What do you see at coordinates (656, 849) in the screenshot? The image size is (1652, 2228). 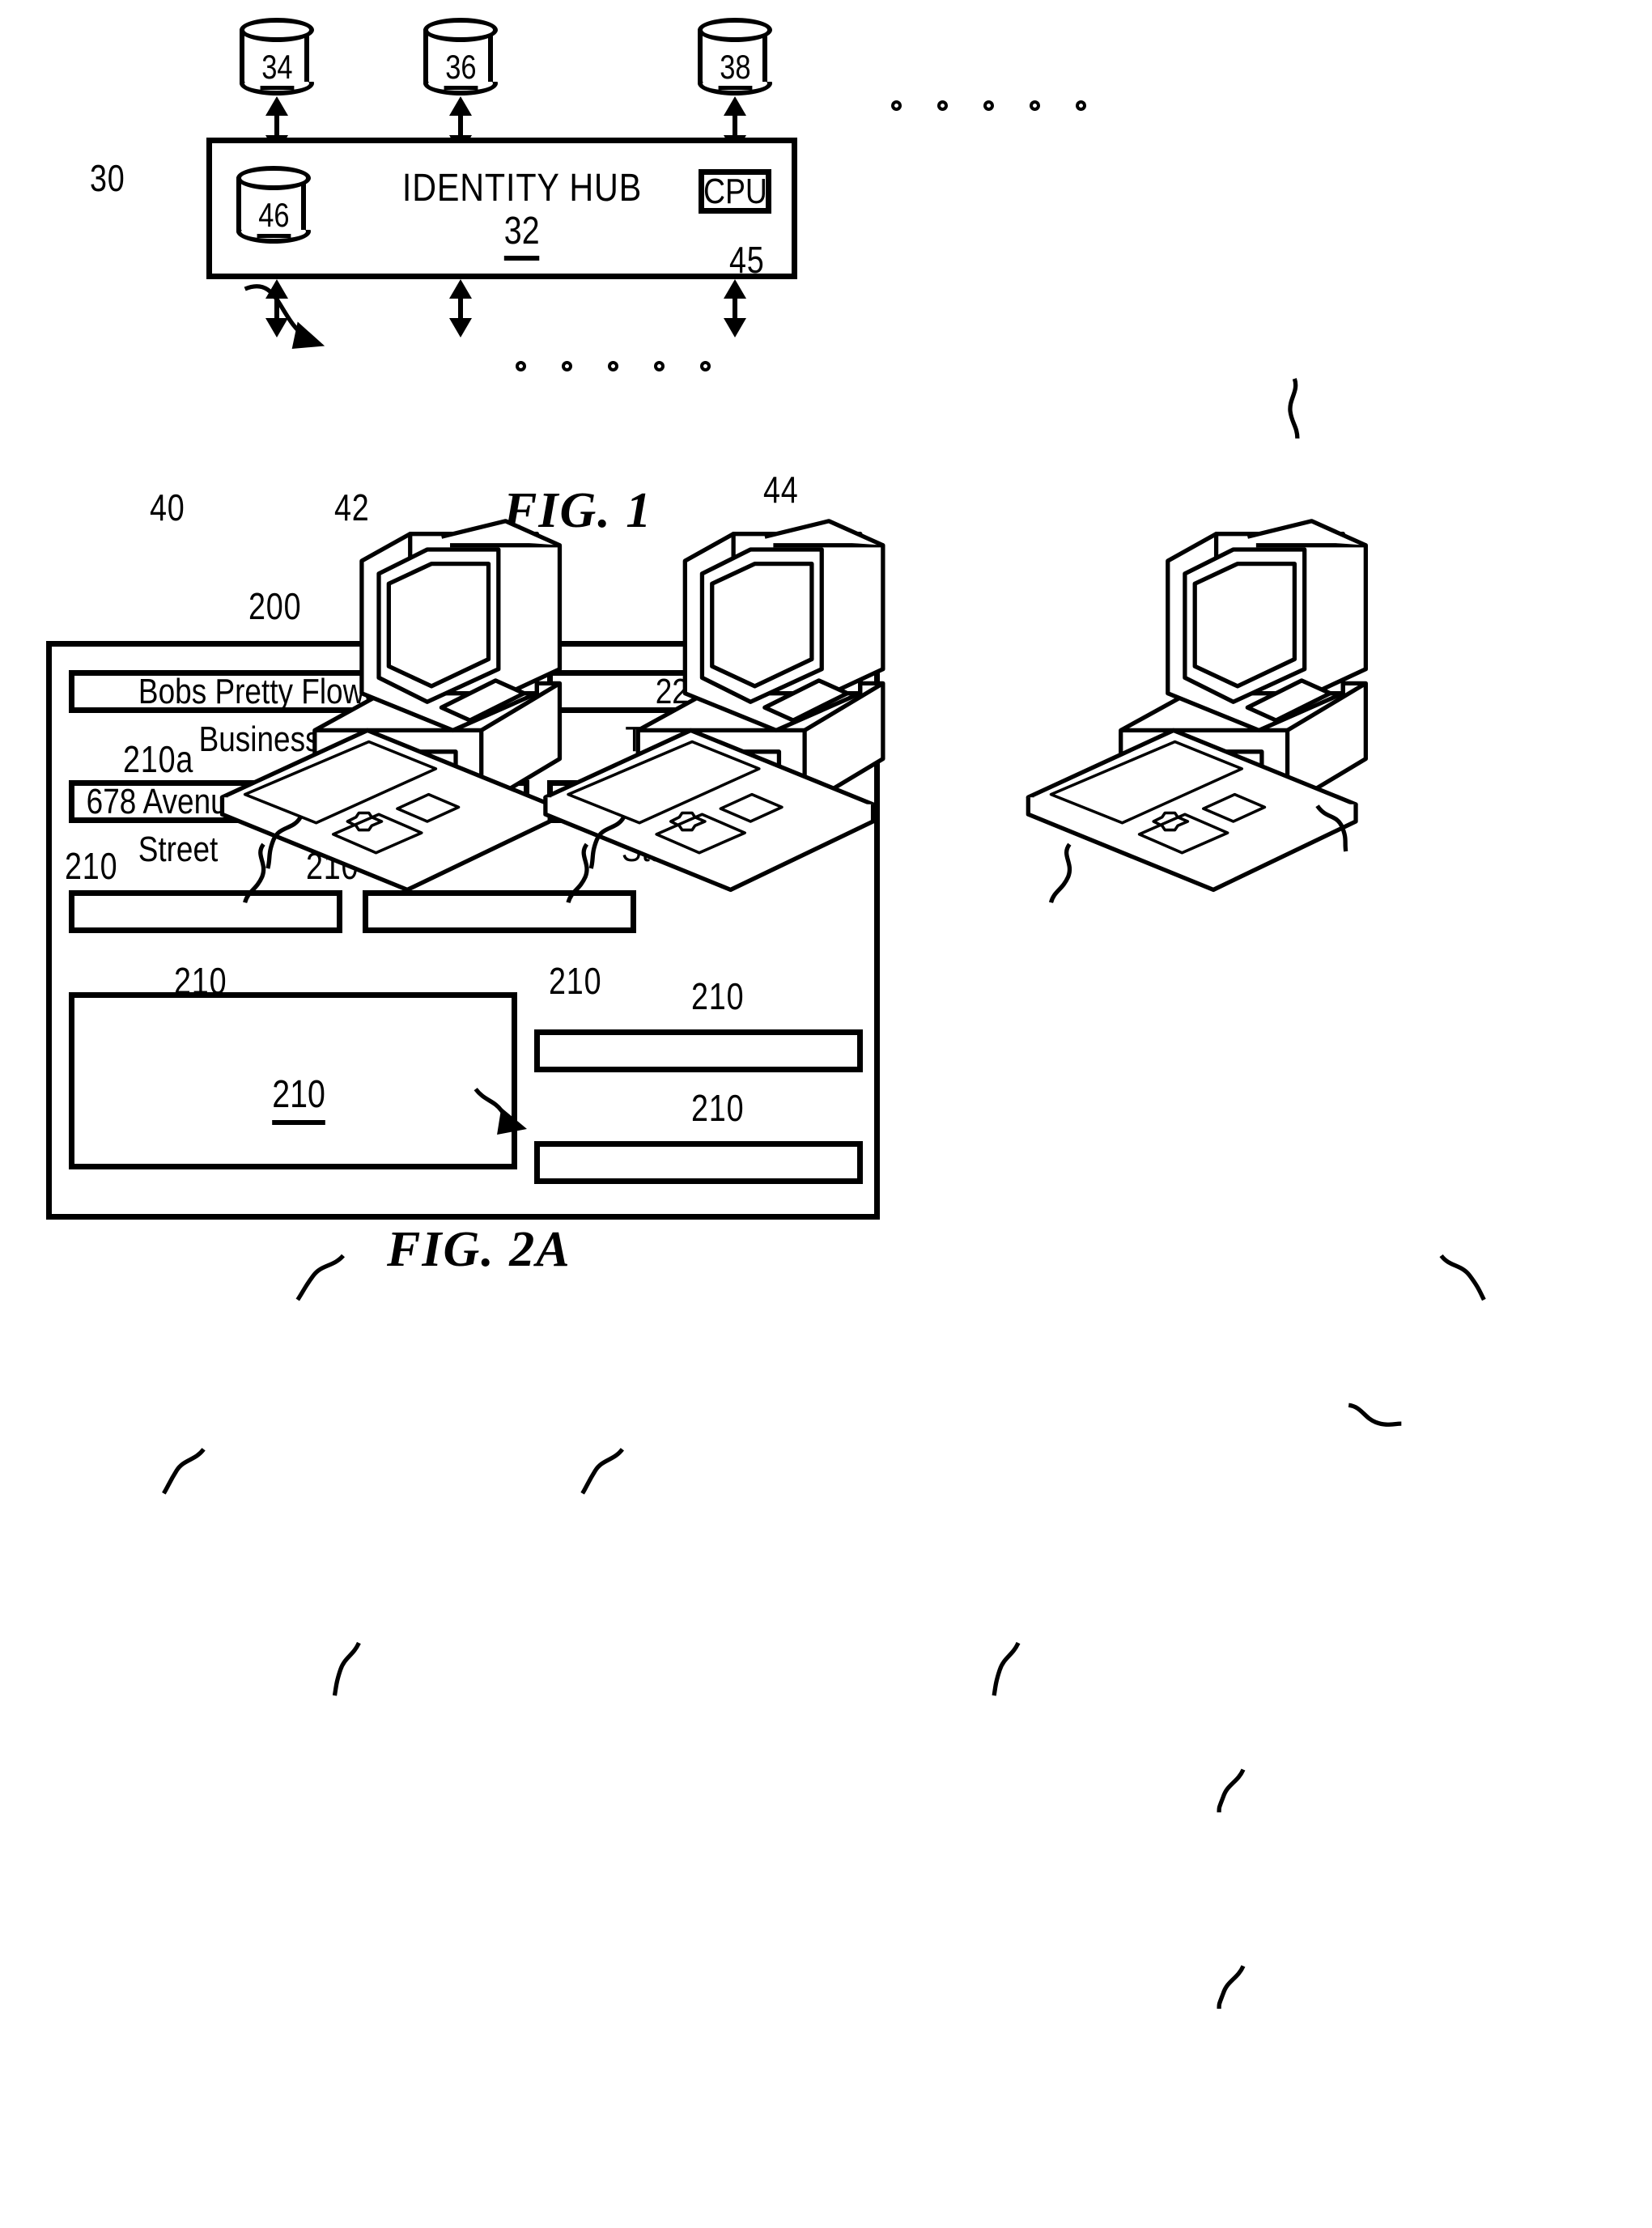 I see `state-label: State` at bounding box center [656, 849].